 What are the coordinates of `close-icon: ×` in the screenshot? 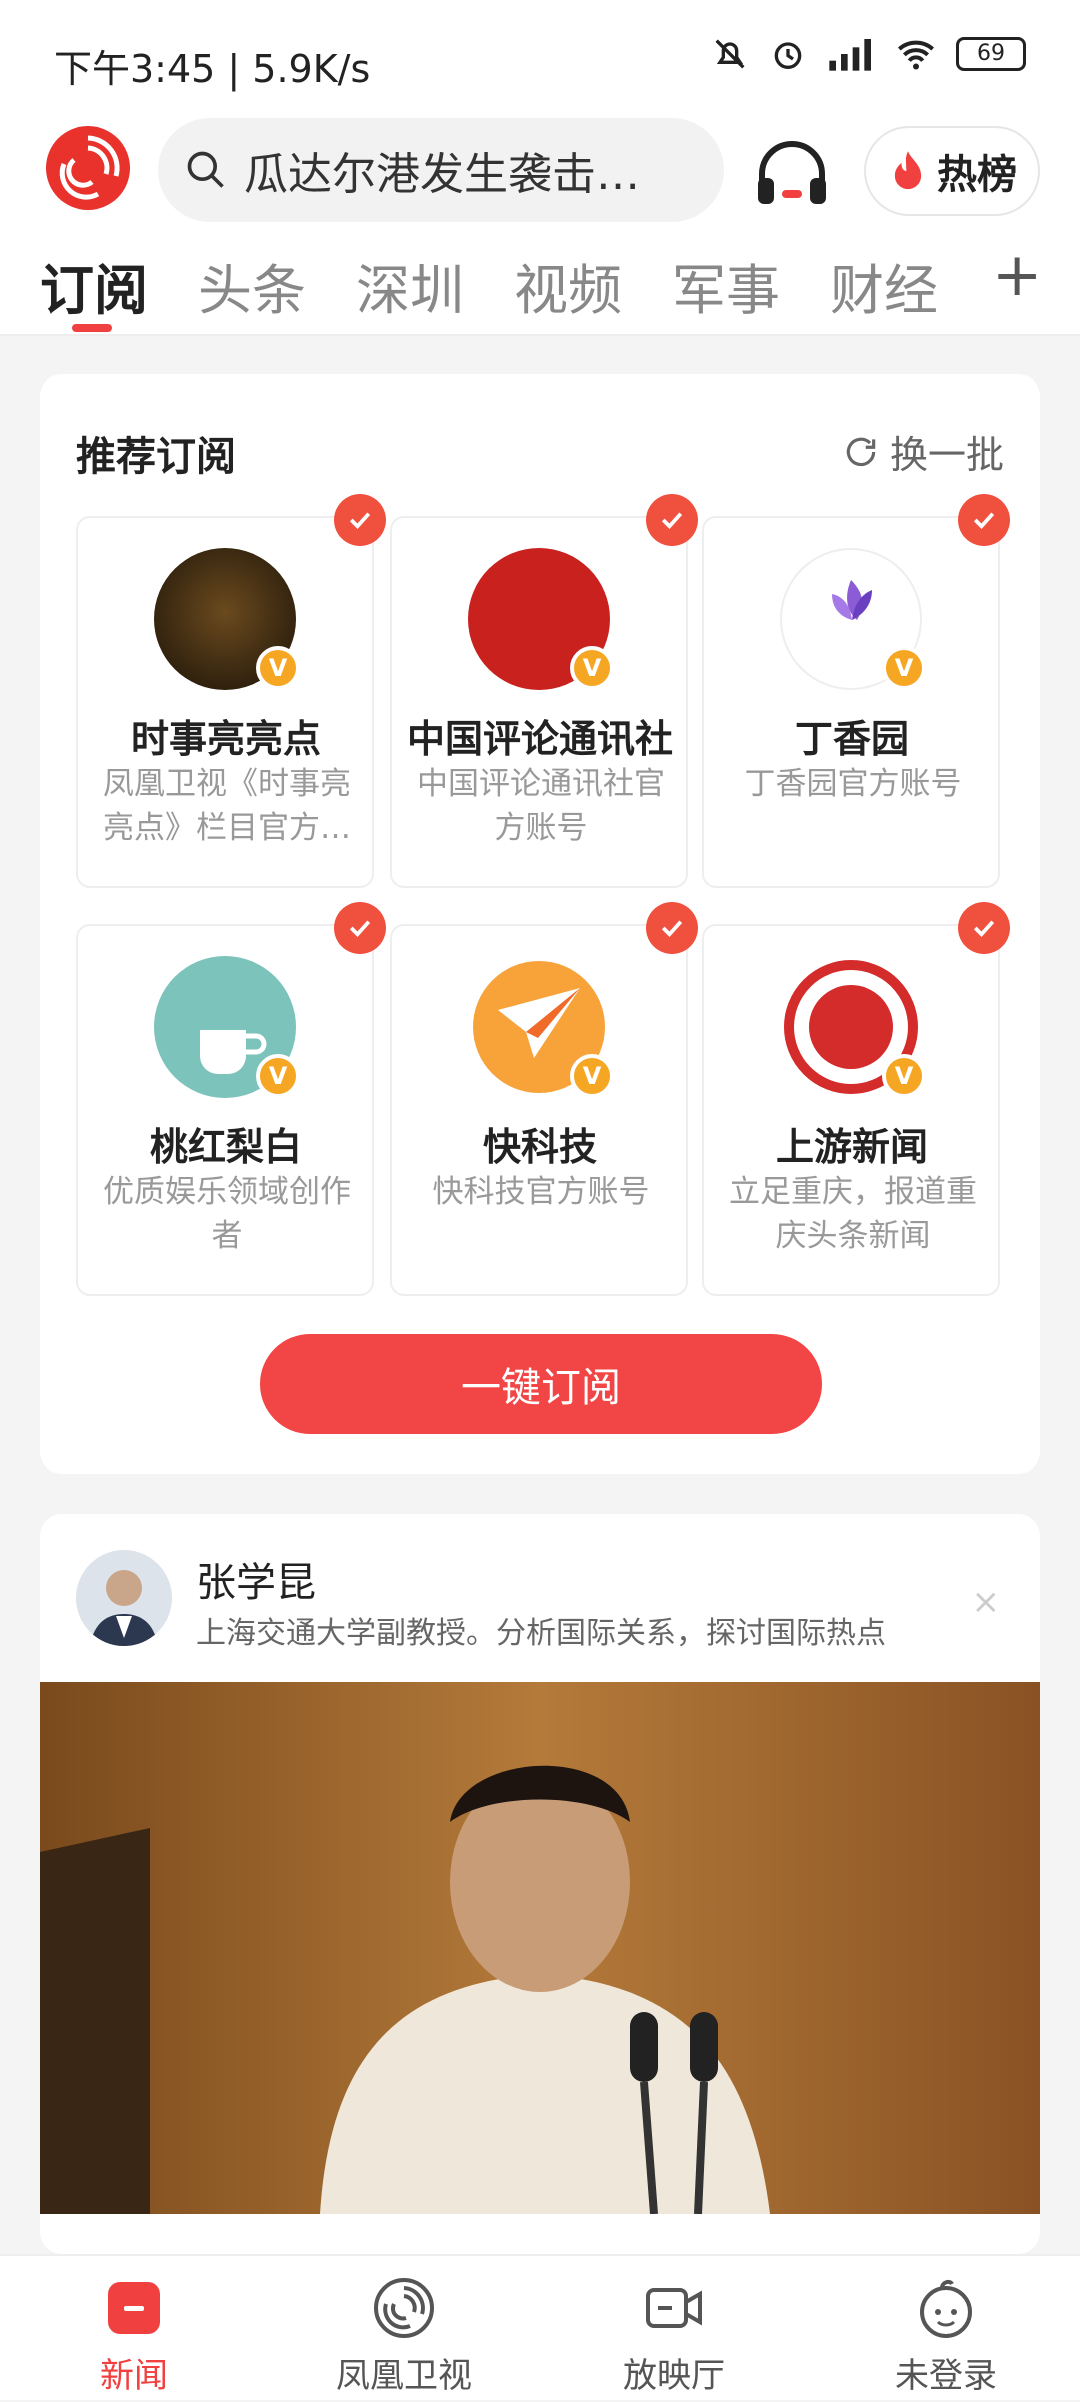 It's located at (986, 1602).